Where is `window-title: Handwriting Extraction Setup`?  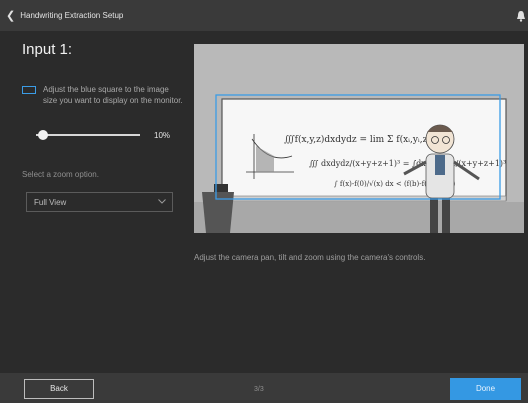
window-title: Handwriting Extraction Setup is located at coordinates (72, 15).